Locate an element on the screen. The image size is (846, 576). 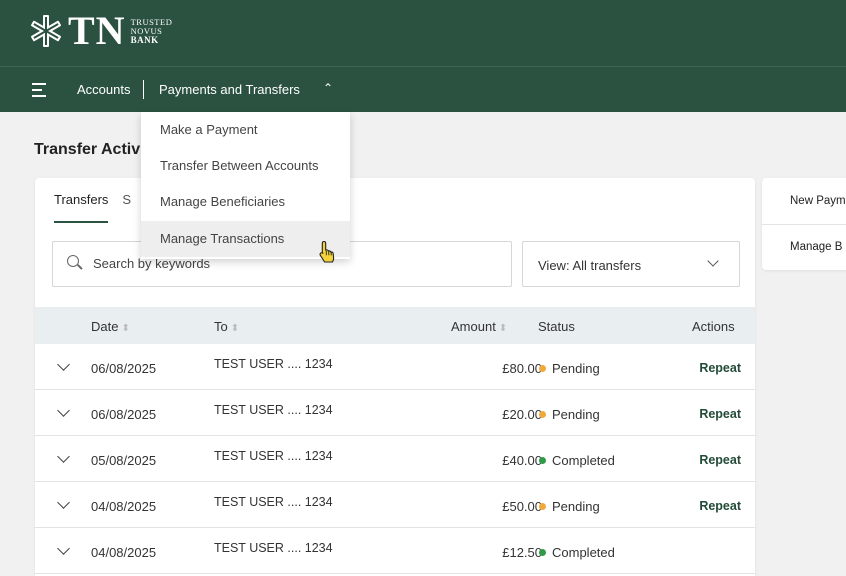
manage-beneficiaries-link: Manage B is located at coordinates (816, 247).